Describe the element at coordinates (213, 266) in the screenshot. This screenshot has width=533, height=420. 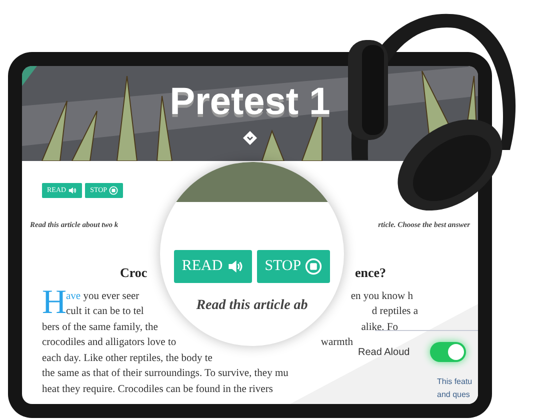
I see `read-button: READ` at that location.